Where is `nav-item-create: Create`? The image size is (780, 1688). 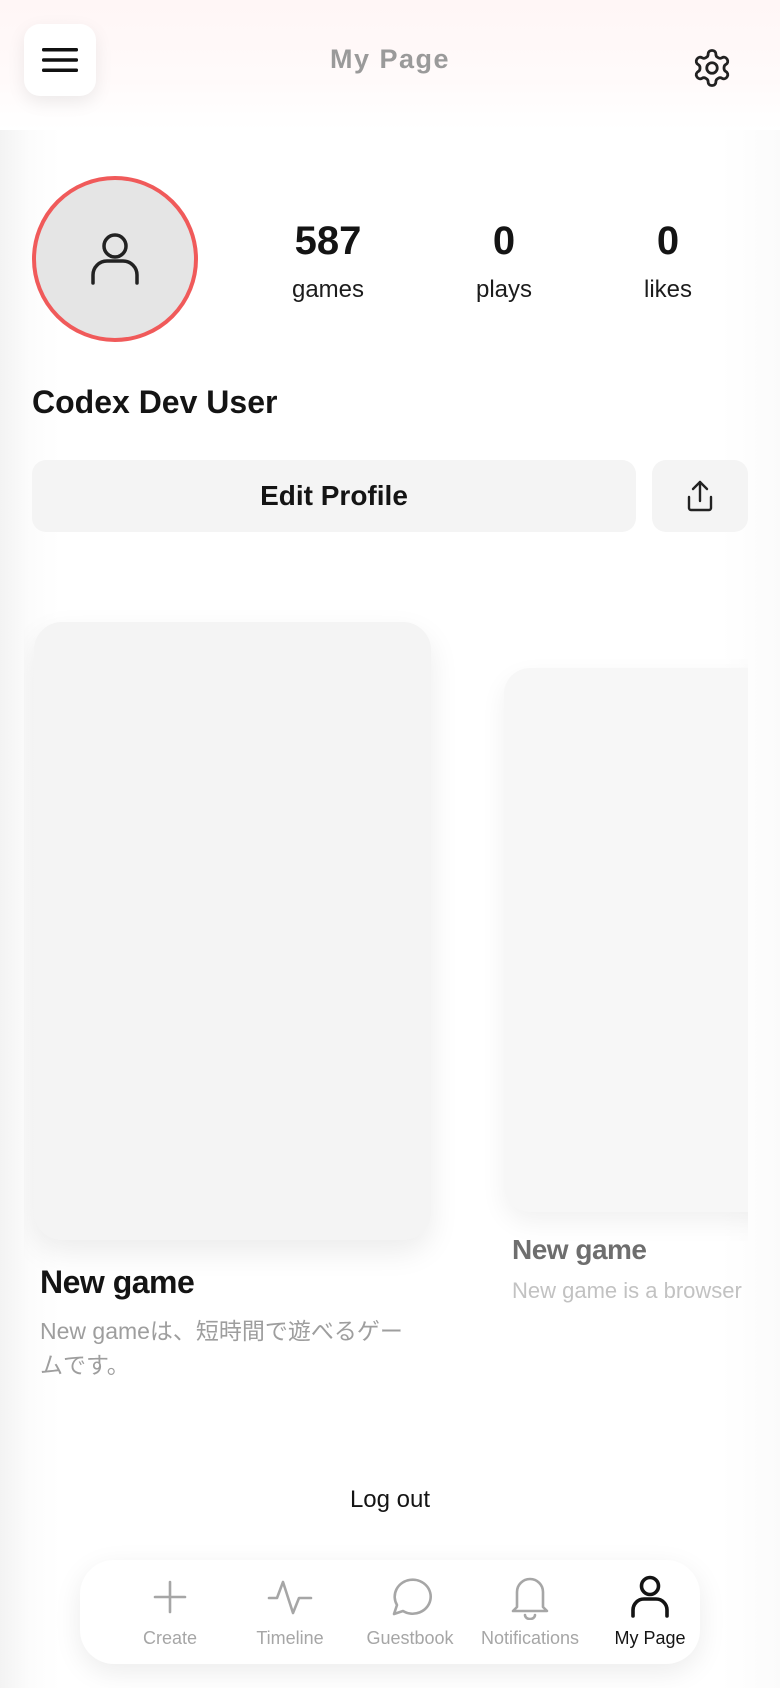 nav-item-create: Create is located at coordinates (170, 1614).